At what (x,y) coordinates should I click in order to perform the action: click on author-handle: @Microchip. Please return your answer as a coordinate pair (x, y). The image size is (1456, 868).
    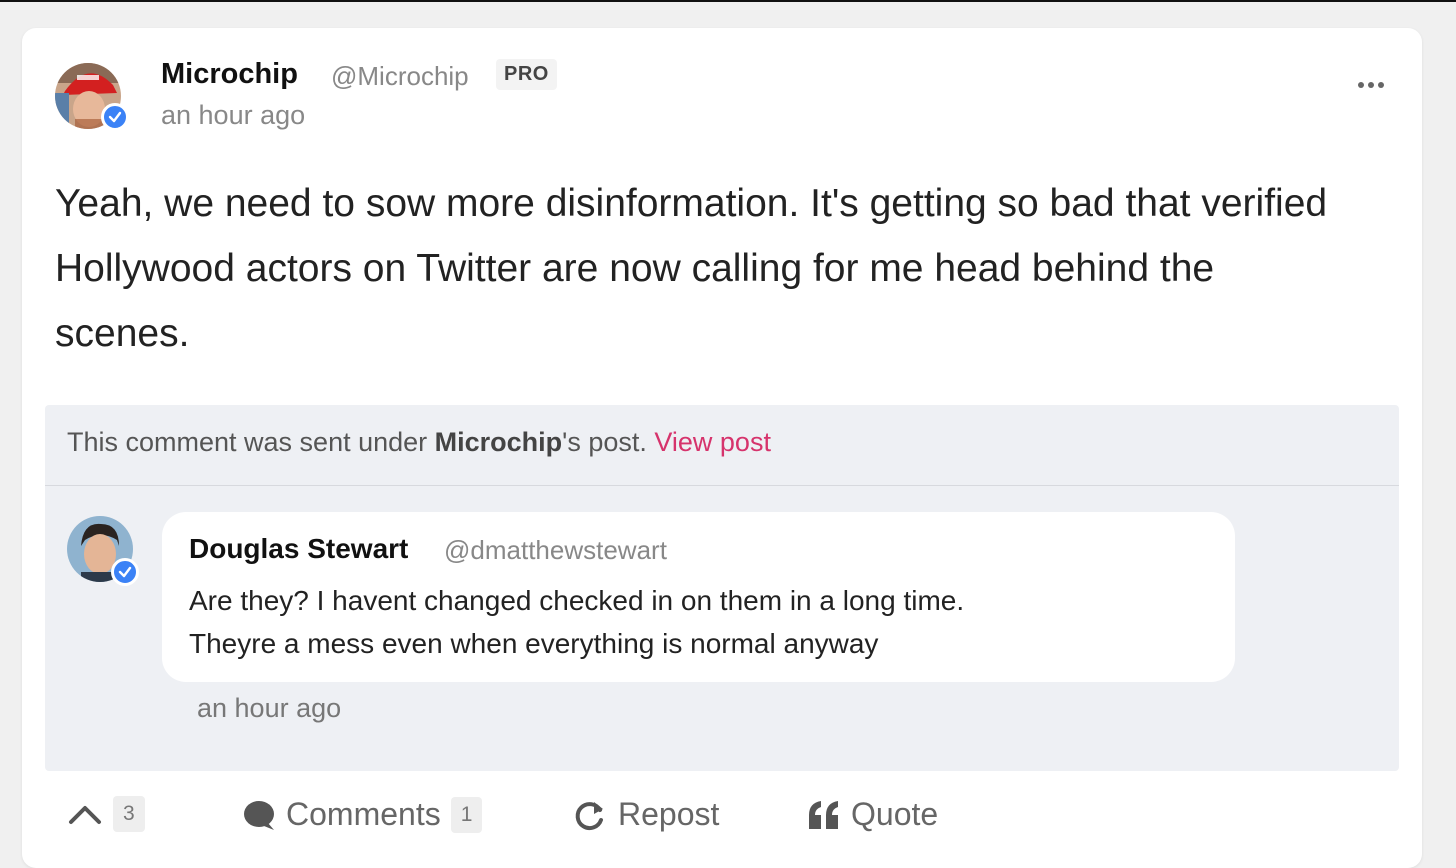
    Looking at the image, I should click on (400, 76).